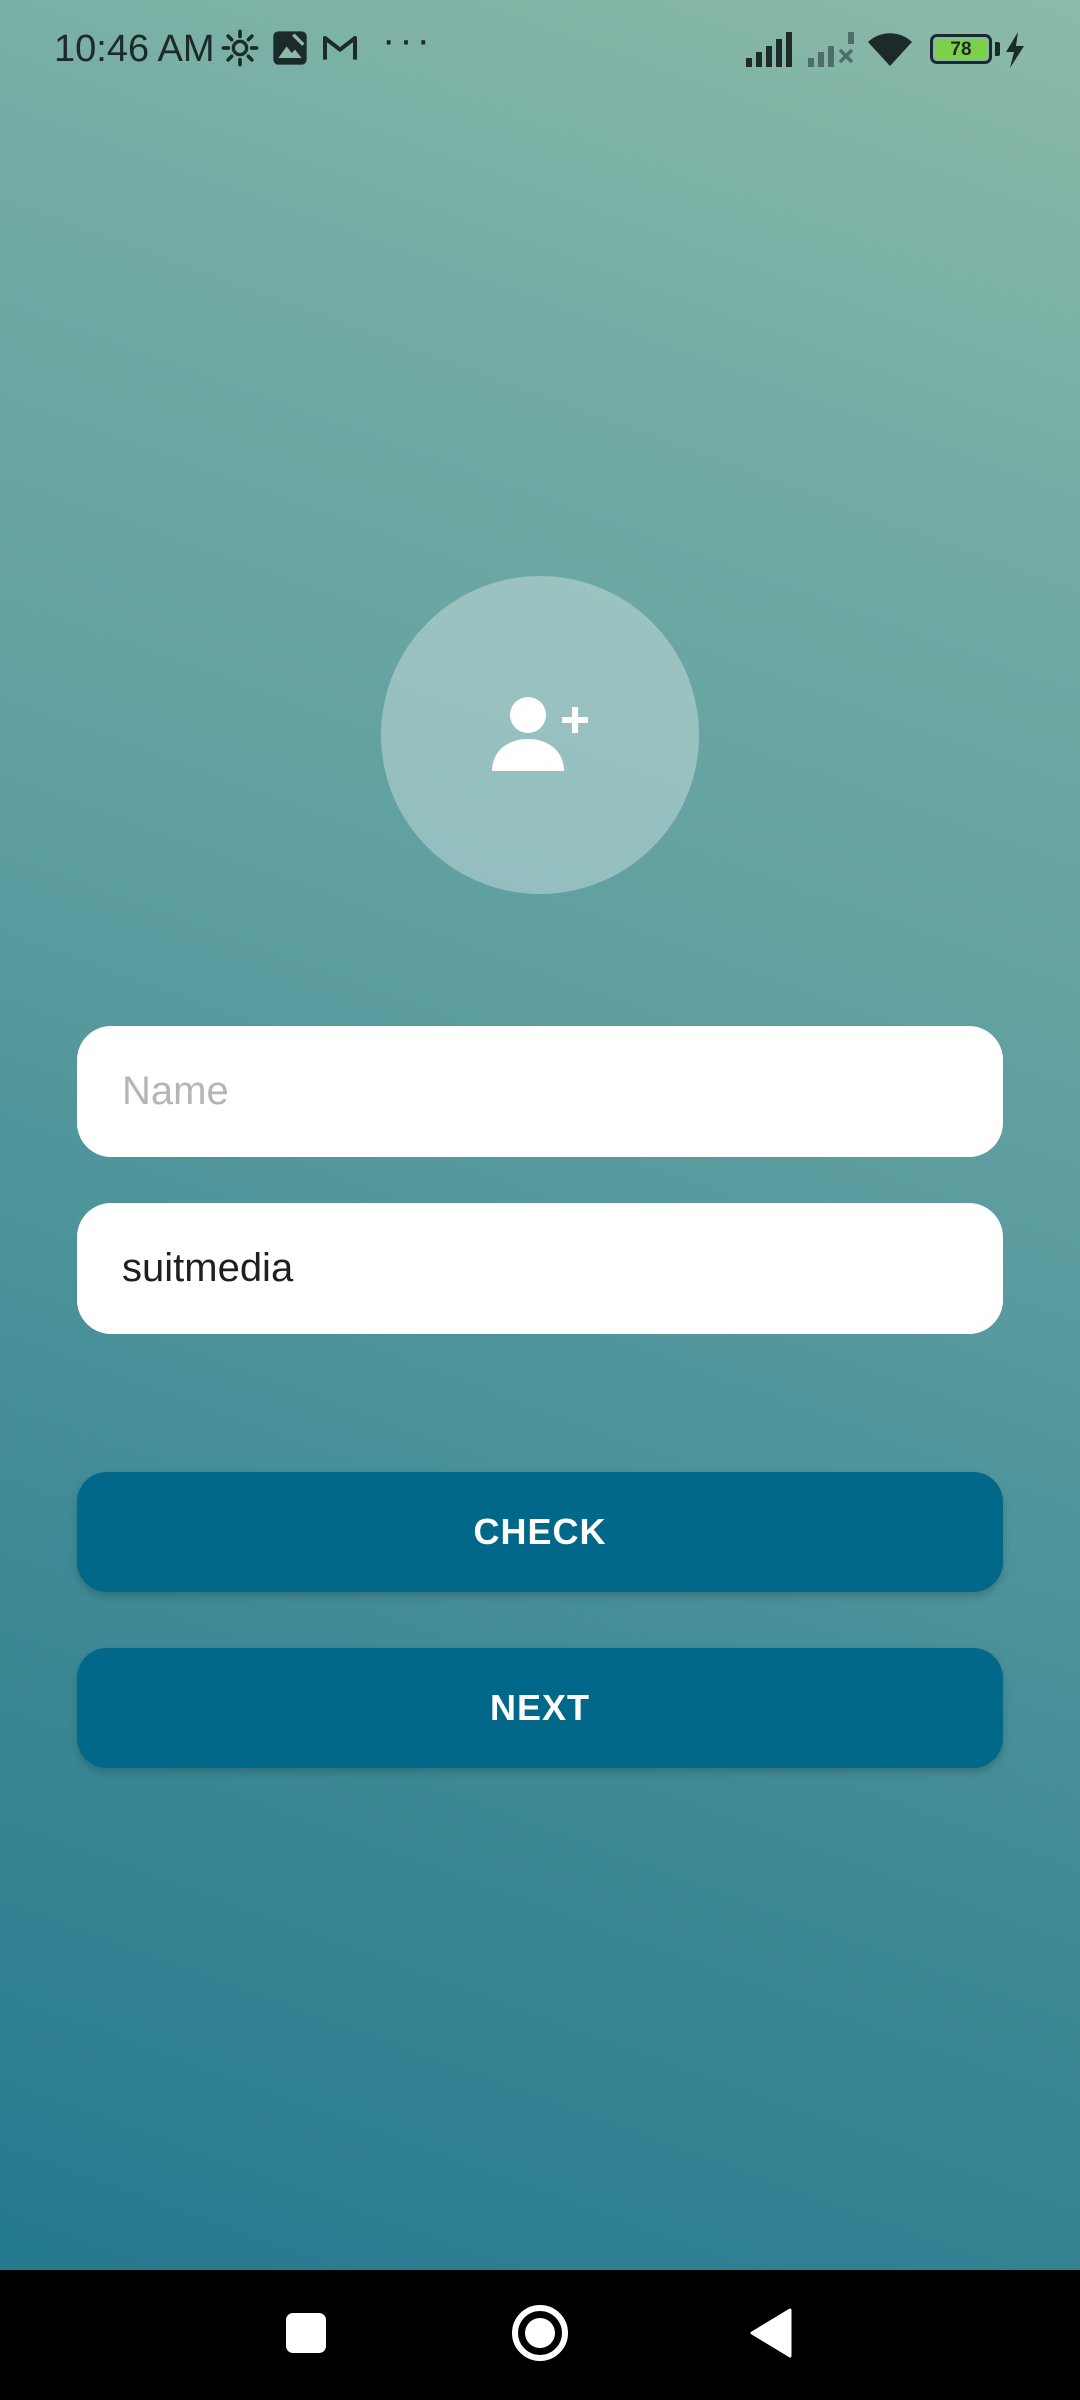 The height and width of the screenshot is (2400, 1080). I want to click on recents-square-icon, so click(306, 2335).